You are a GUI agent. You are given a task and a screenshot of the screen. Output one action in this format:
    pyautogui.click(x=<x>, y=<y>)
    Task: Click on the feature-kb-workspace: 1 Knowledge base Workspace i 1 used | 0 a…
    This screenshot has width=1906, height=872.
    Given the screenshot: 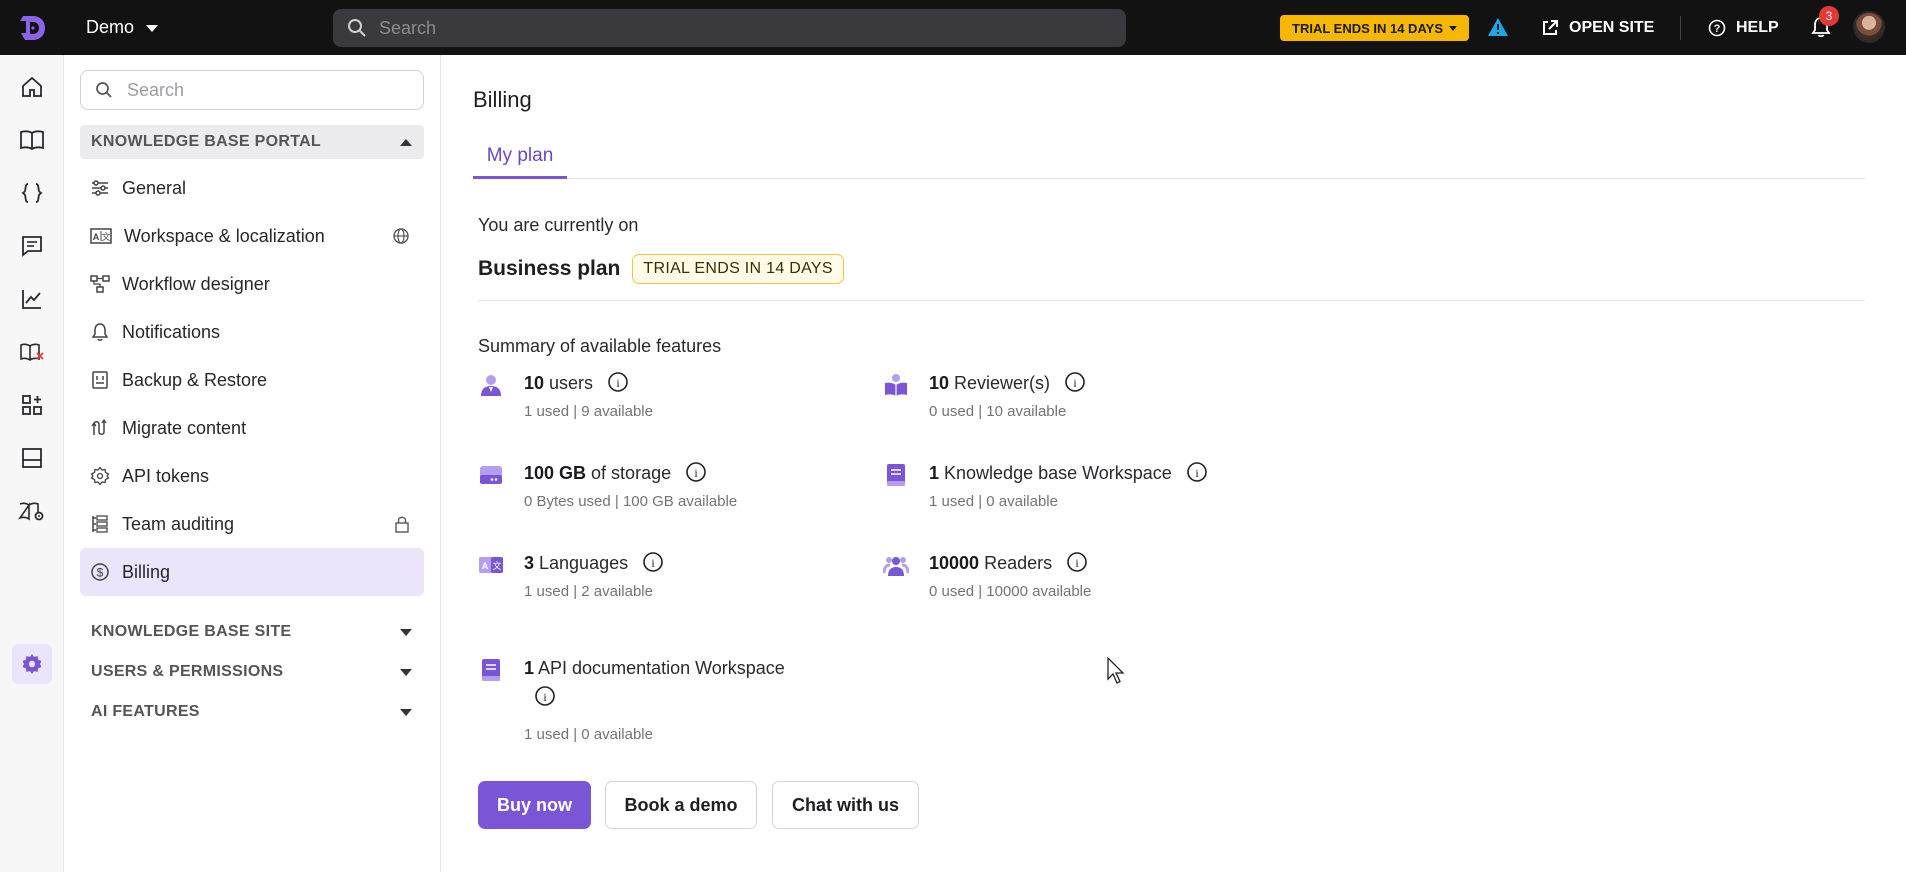 What is the action you would take?
    pyautogui.click(x=1063, y=490)
    